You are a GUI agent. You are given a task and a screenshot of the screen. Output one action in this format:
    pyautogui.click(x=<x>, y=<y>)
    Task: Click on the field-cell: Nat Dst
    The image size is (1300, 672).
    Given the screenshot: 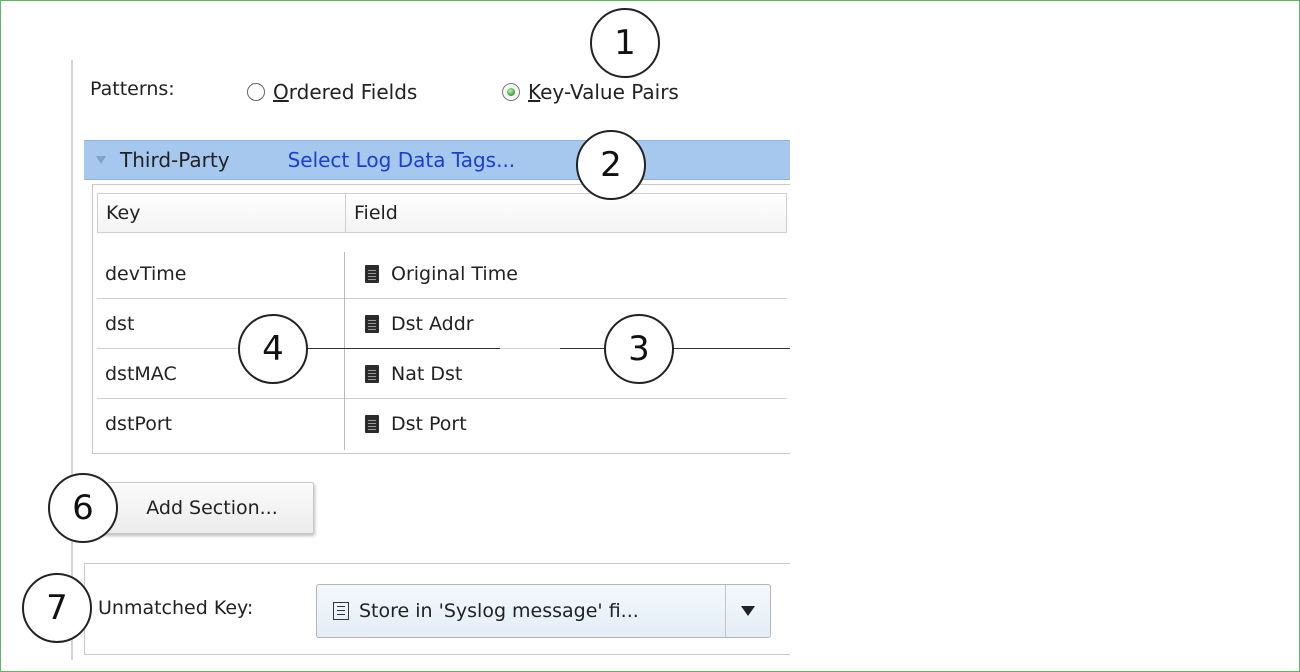 What is the action you would take?
    pyautogui.click(x=566, y=373)
    